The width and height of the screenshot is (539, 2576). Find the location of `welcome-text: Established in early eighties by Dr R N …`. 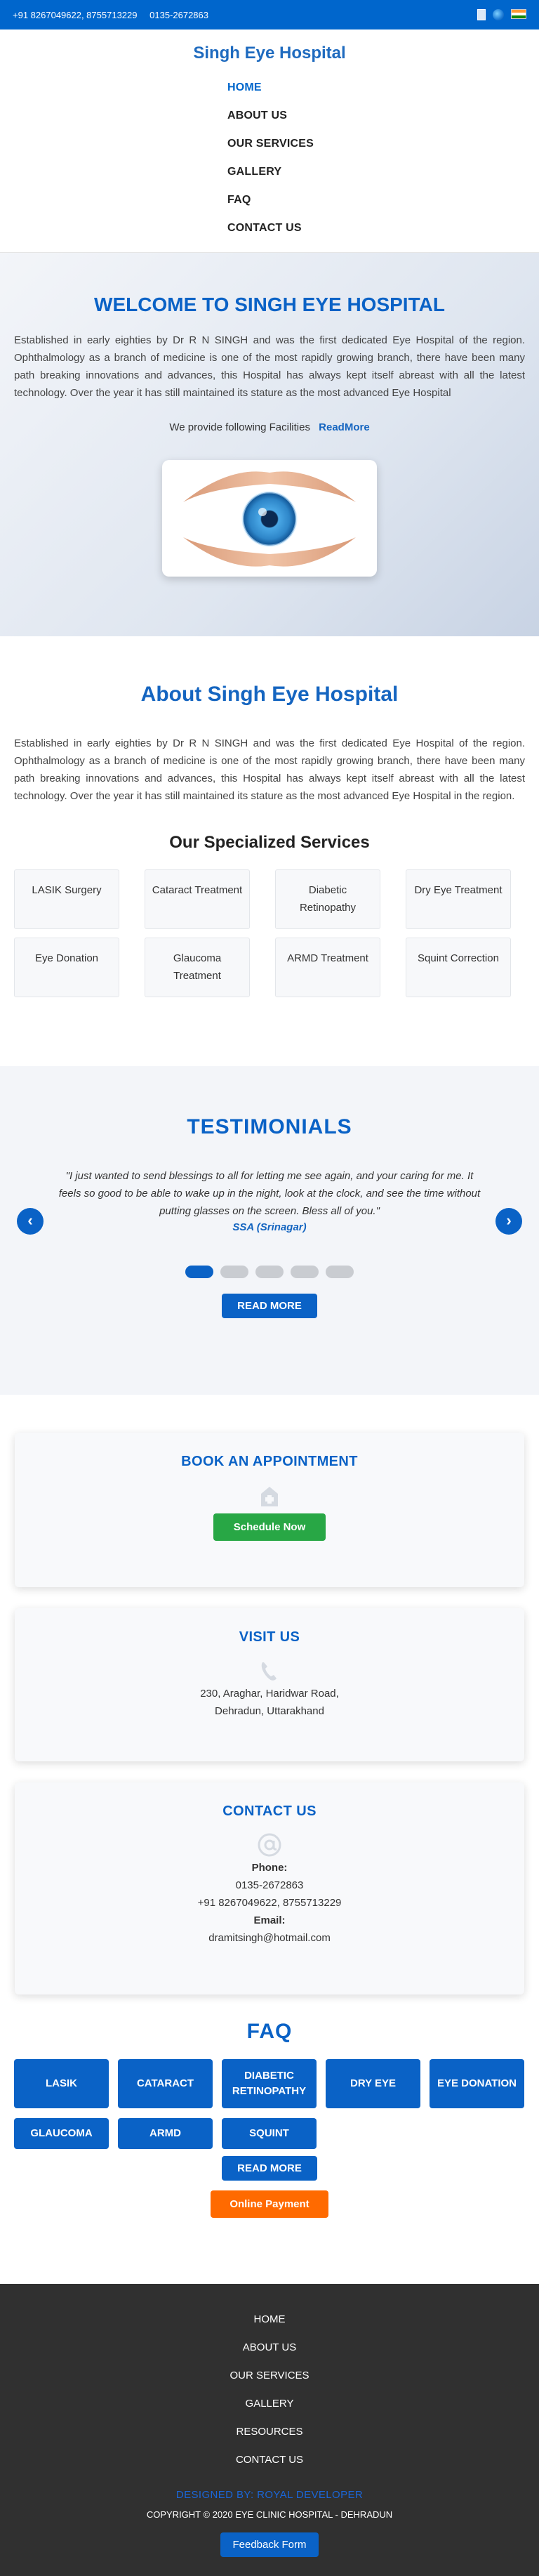

welcome-text: Established in early eighties by Dr R N … is located at coordinates (269, 366).